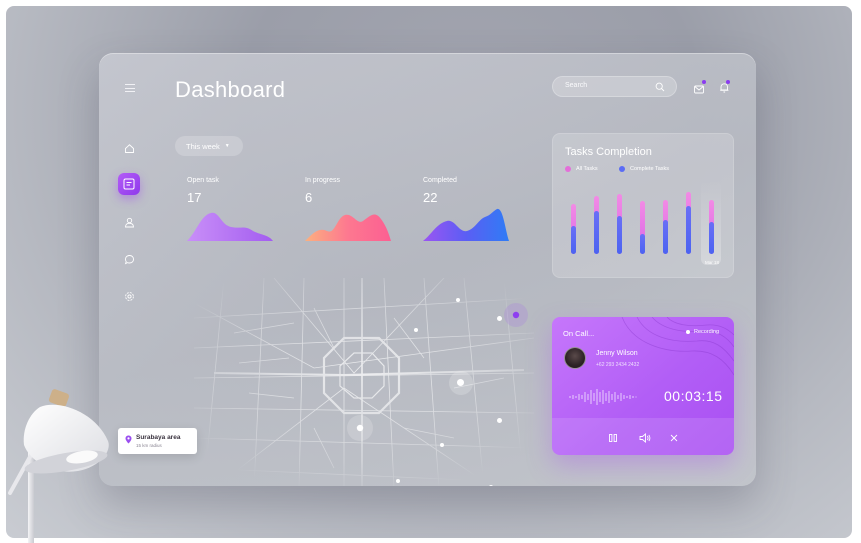 This screenshot has height=543, width=861. What do you see at coordinates (158, 437) in the screenshot?
I see `location-name: Surabaya area` at bounding box center [158, 437].